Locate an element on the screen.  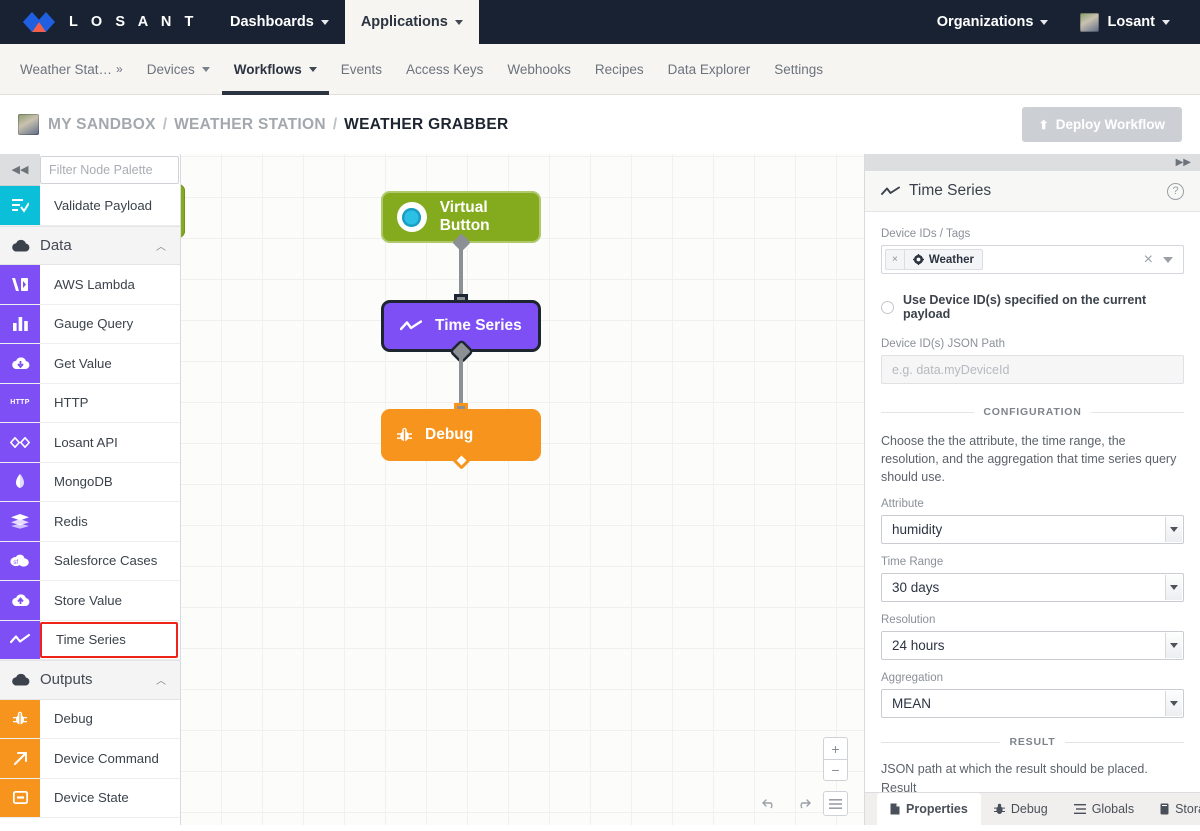
palette-item-http: HTTP HTTP is located at coordinates (90, 403).